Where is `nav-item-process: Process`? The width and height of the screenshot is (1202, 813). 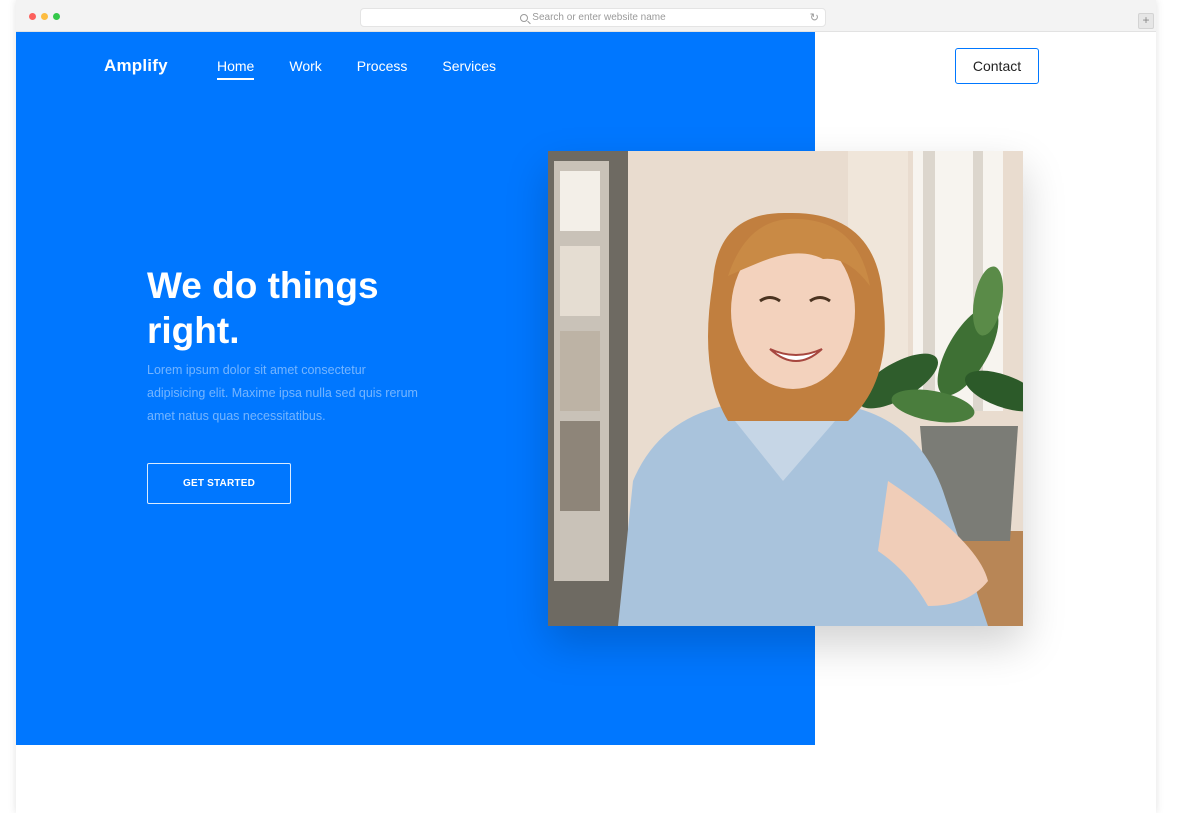
nav-item-process: Process is located at coordinates (382, 69).